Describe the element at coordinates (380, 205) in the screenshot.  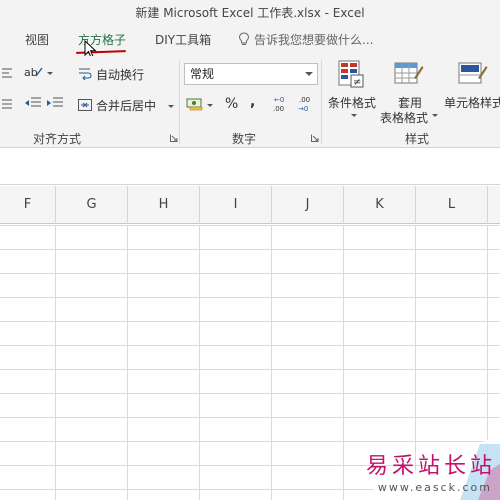
I see `column-header-k: K` at that location.